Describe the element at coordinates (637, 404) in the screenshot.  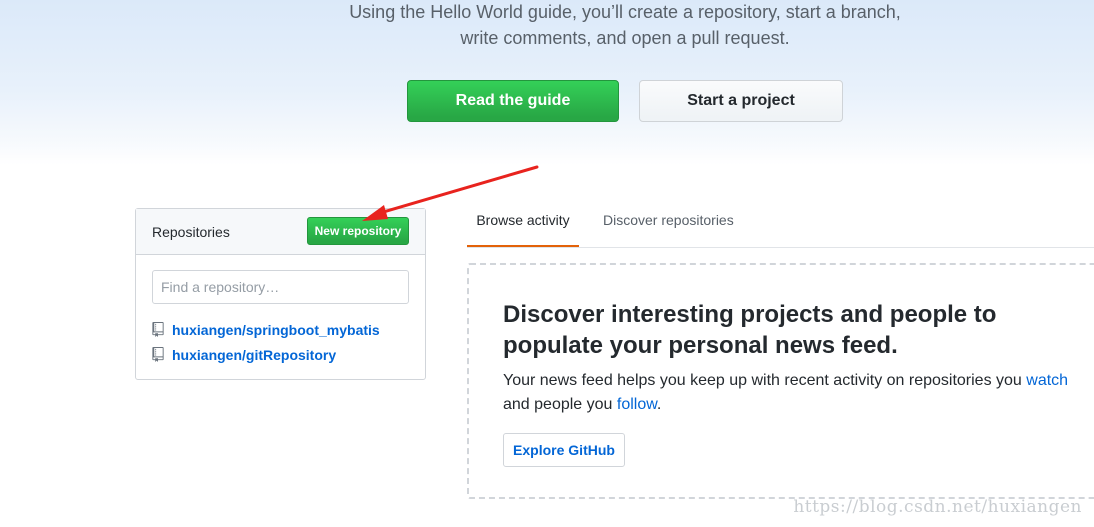
I see `follow-link: follow` at that location.